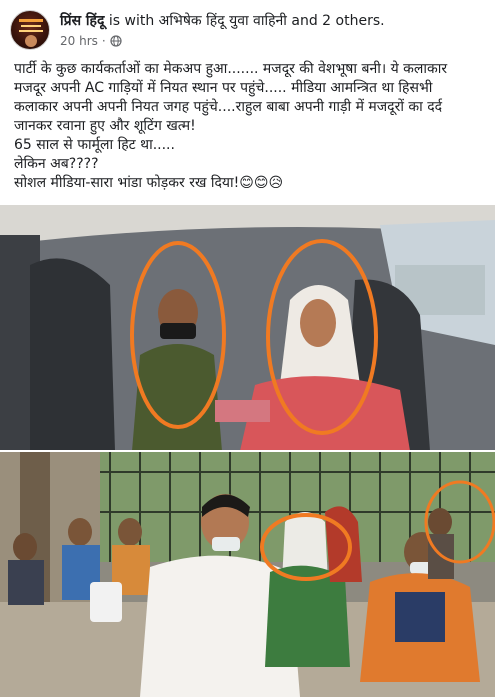 The image size is (495, 697). What do you see at coordinates (79, 41) in the screenshot?
I see `post-time: 20 hrs` at bounding box center [79, 41].